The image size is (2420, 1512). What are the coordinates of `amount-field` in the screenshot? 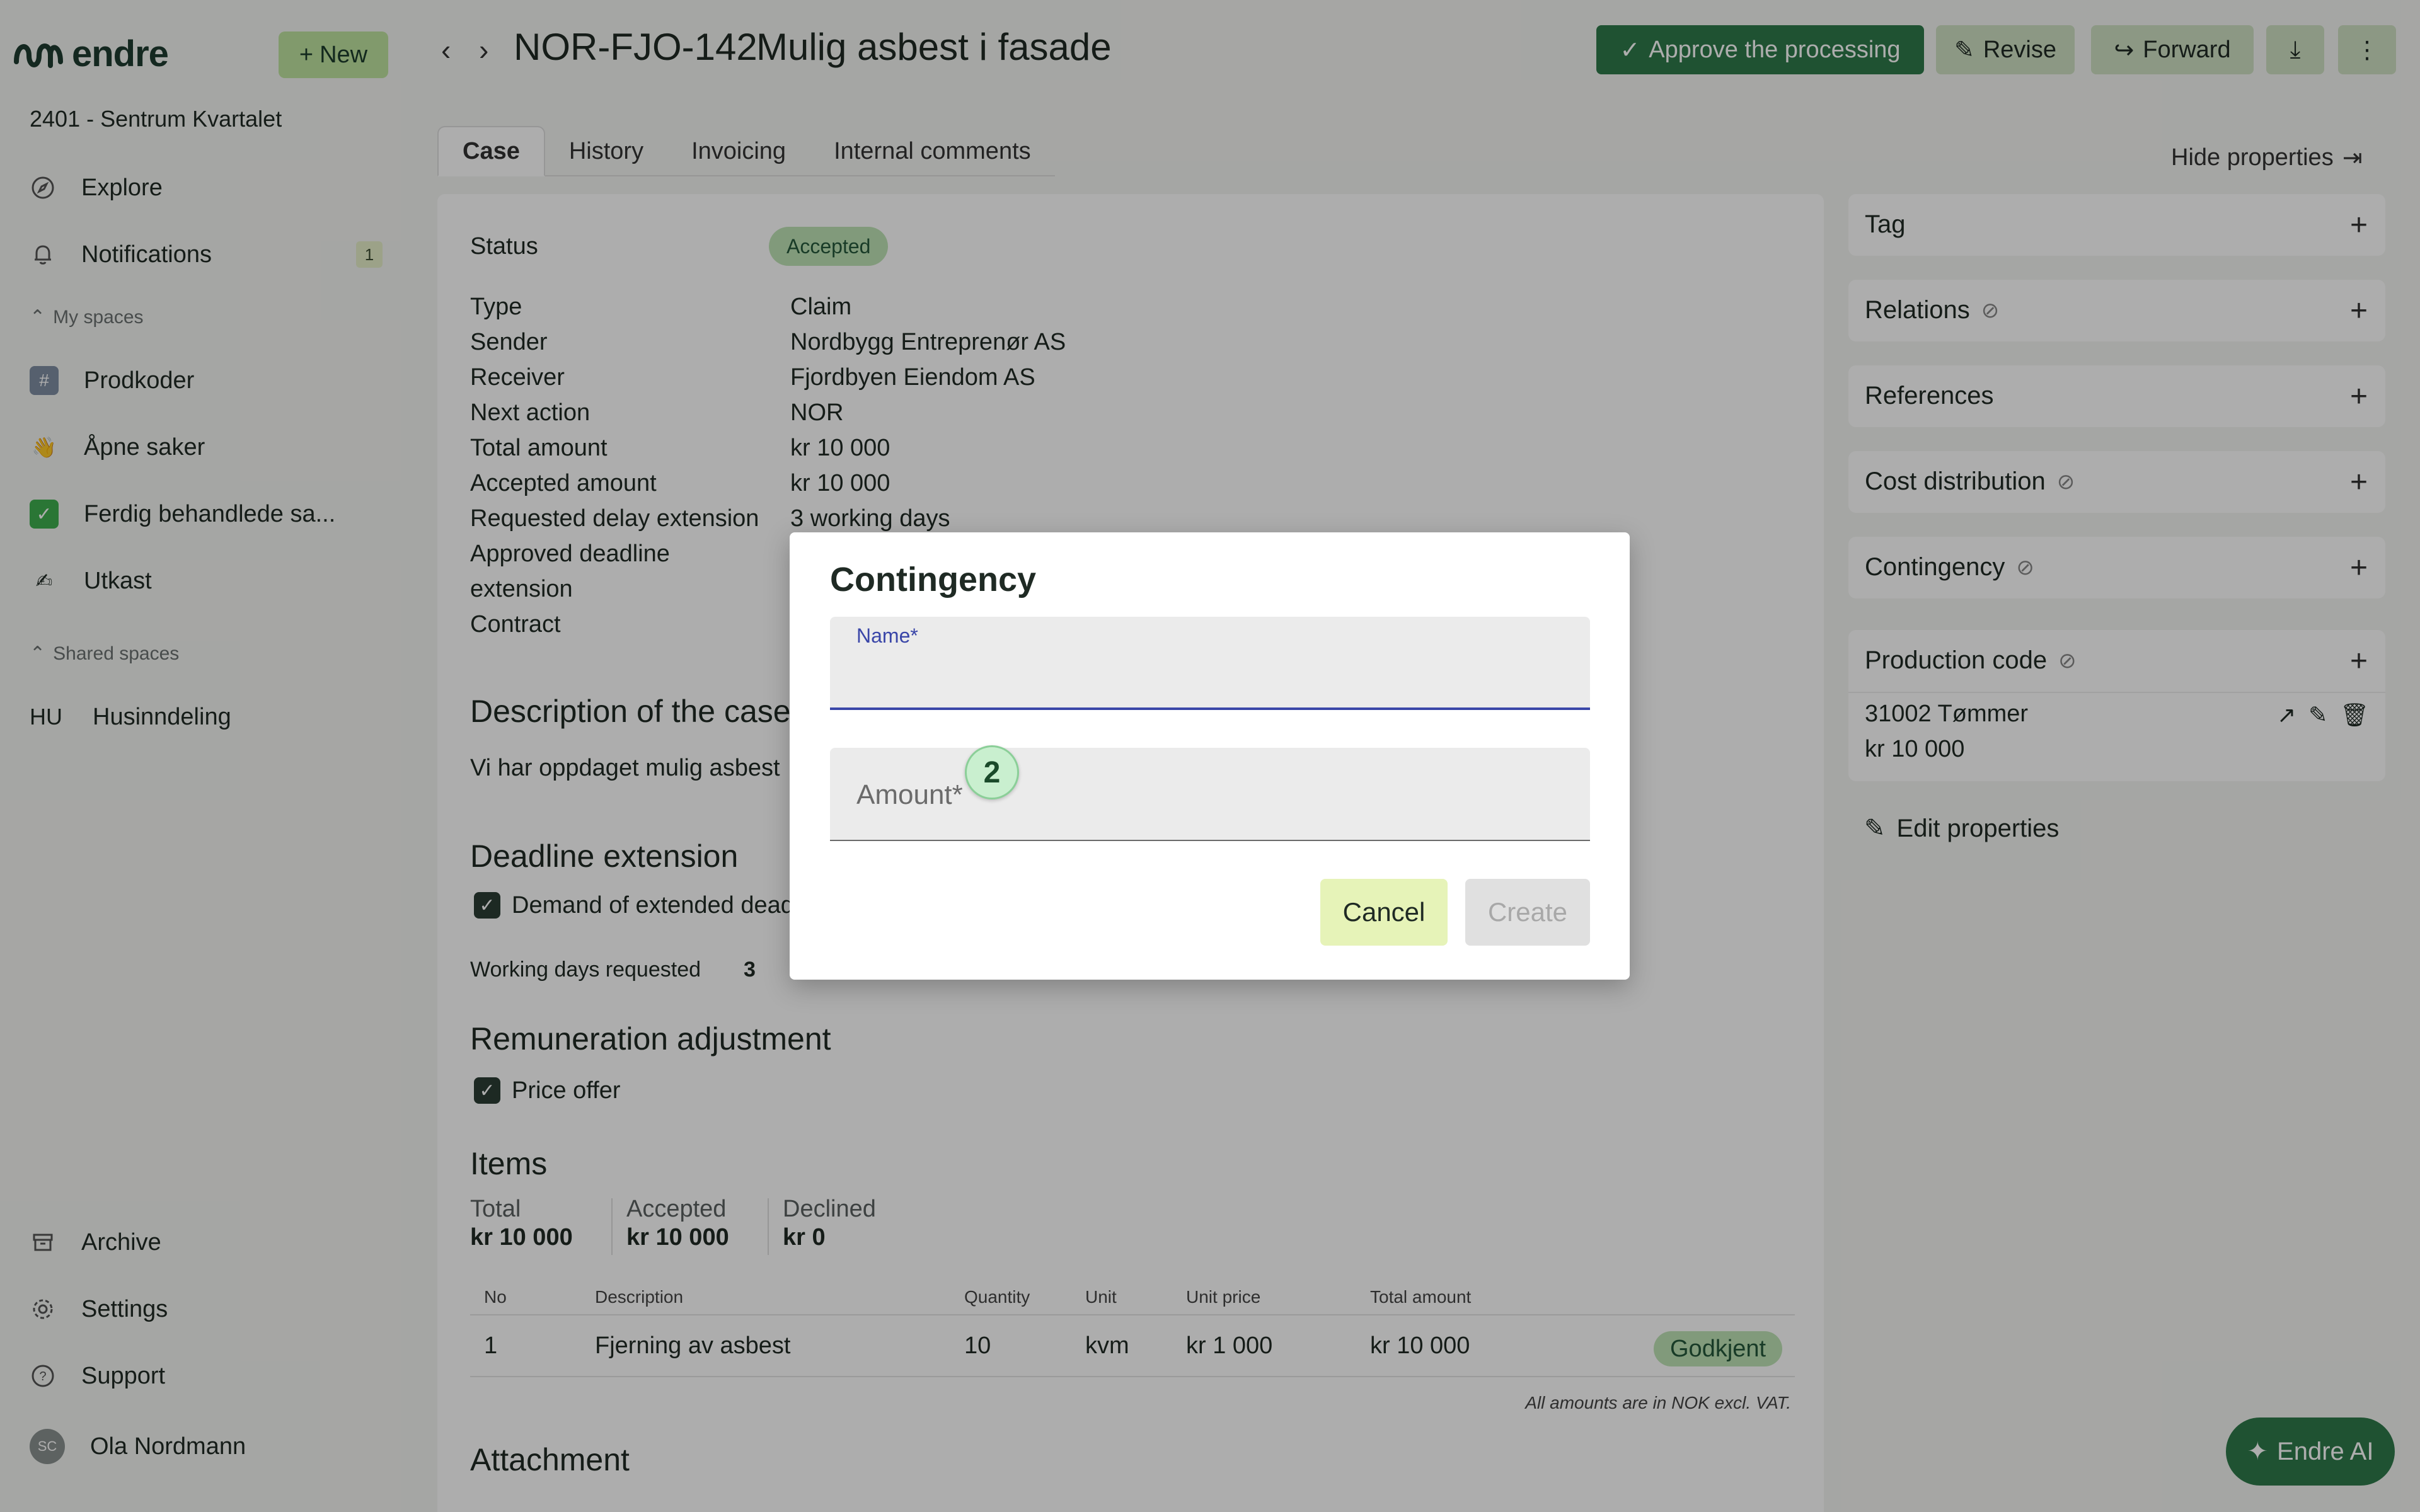 It's located at (1210, 794).